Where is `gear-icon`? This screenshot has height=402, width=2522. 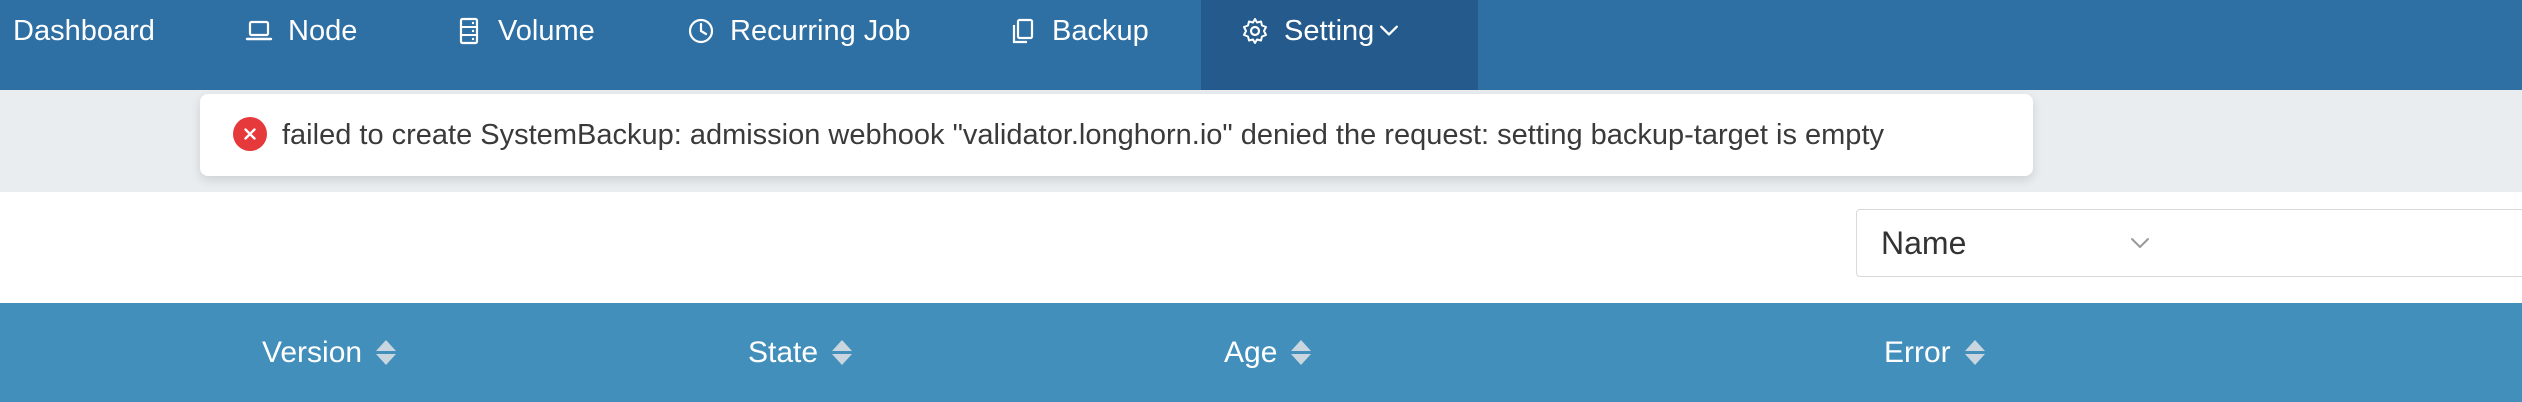 gear-icon is located at coordinates (1255, 31).